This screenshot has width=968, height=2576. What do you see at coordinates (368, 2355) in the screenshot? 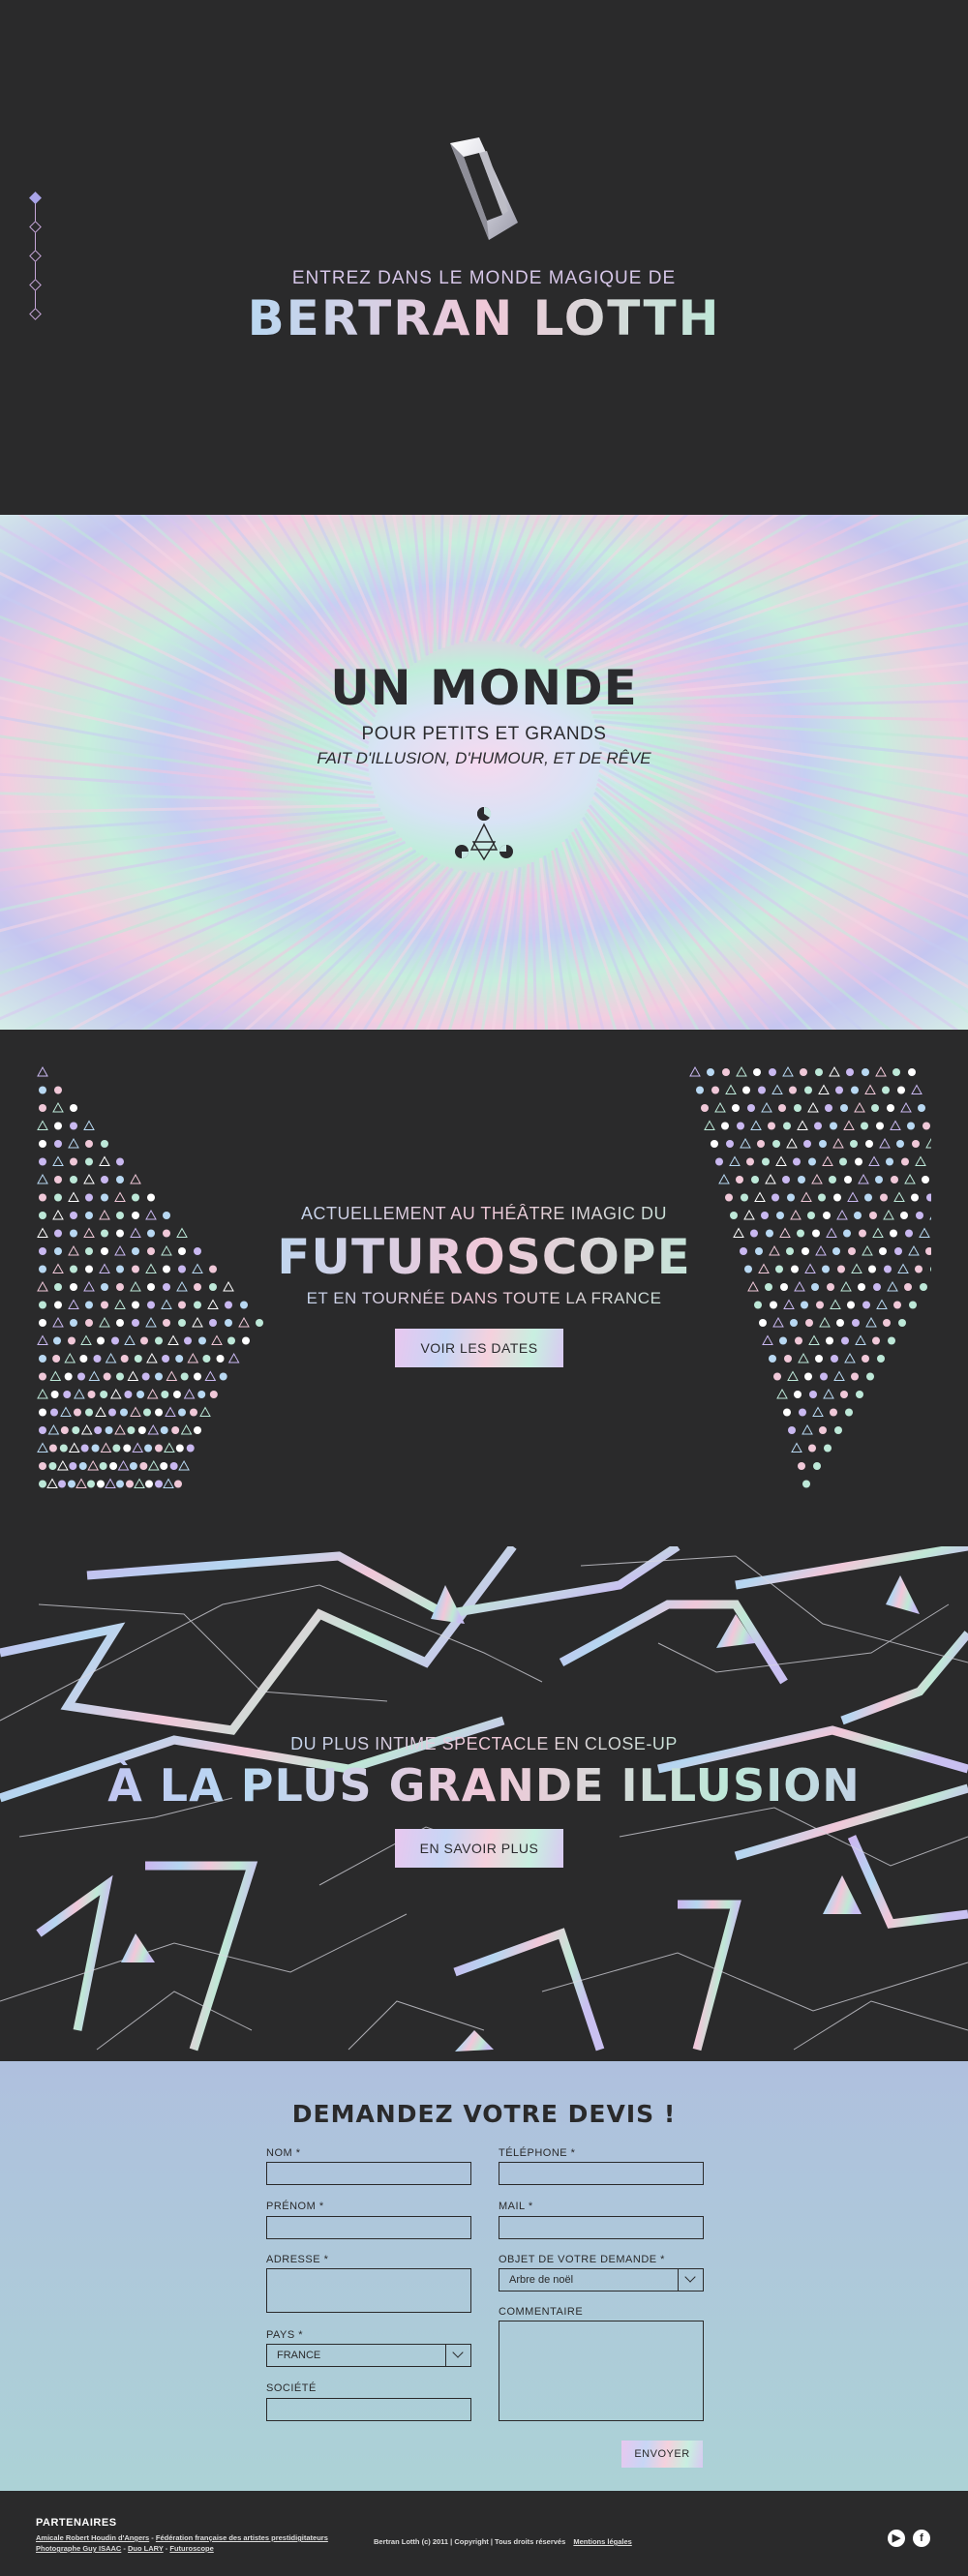
I see `country-select: FRANCE` at bounding box center [368, 2355].